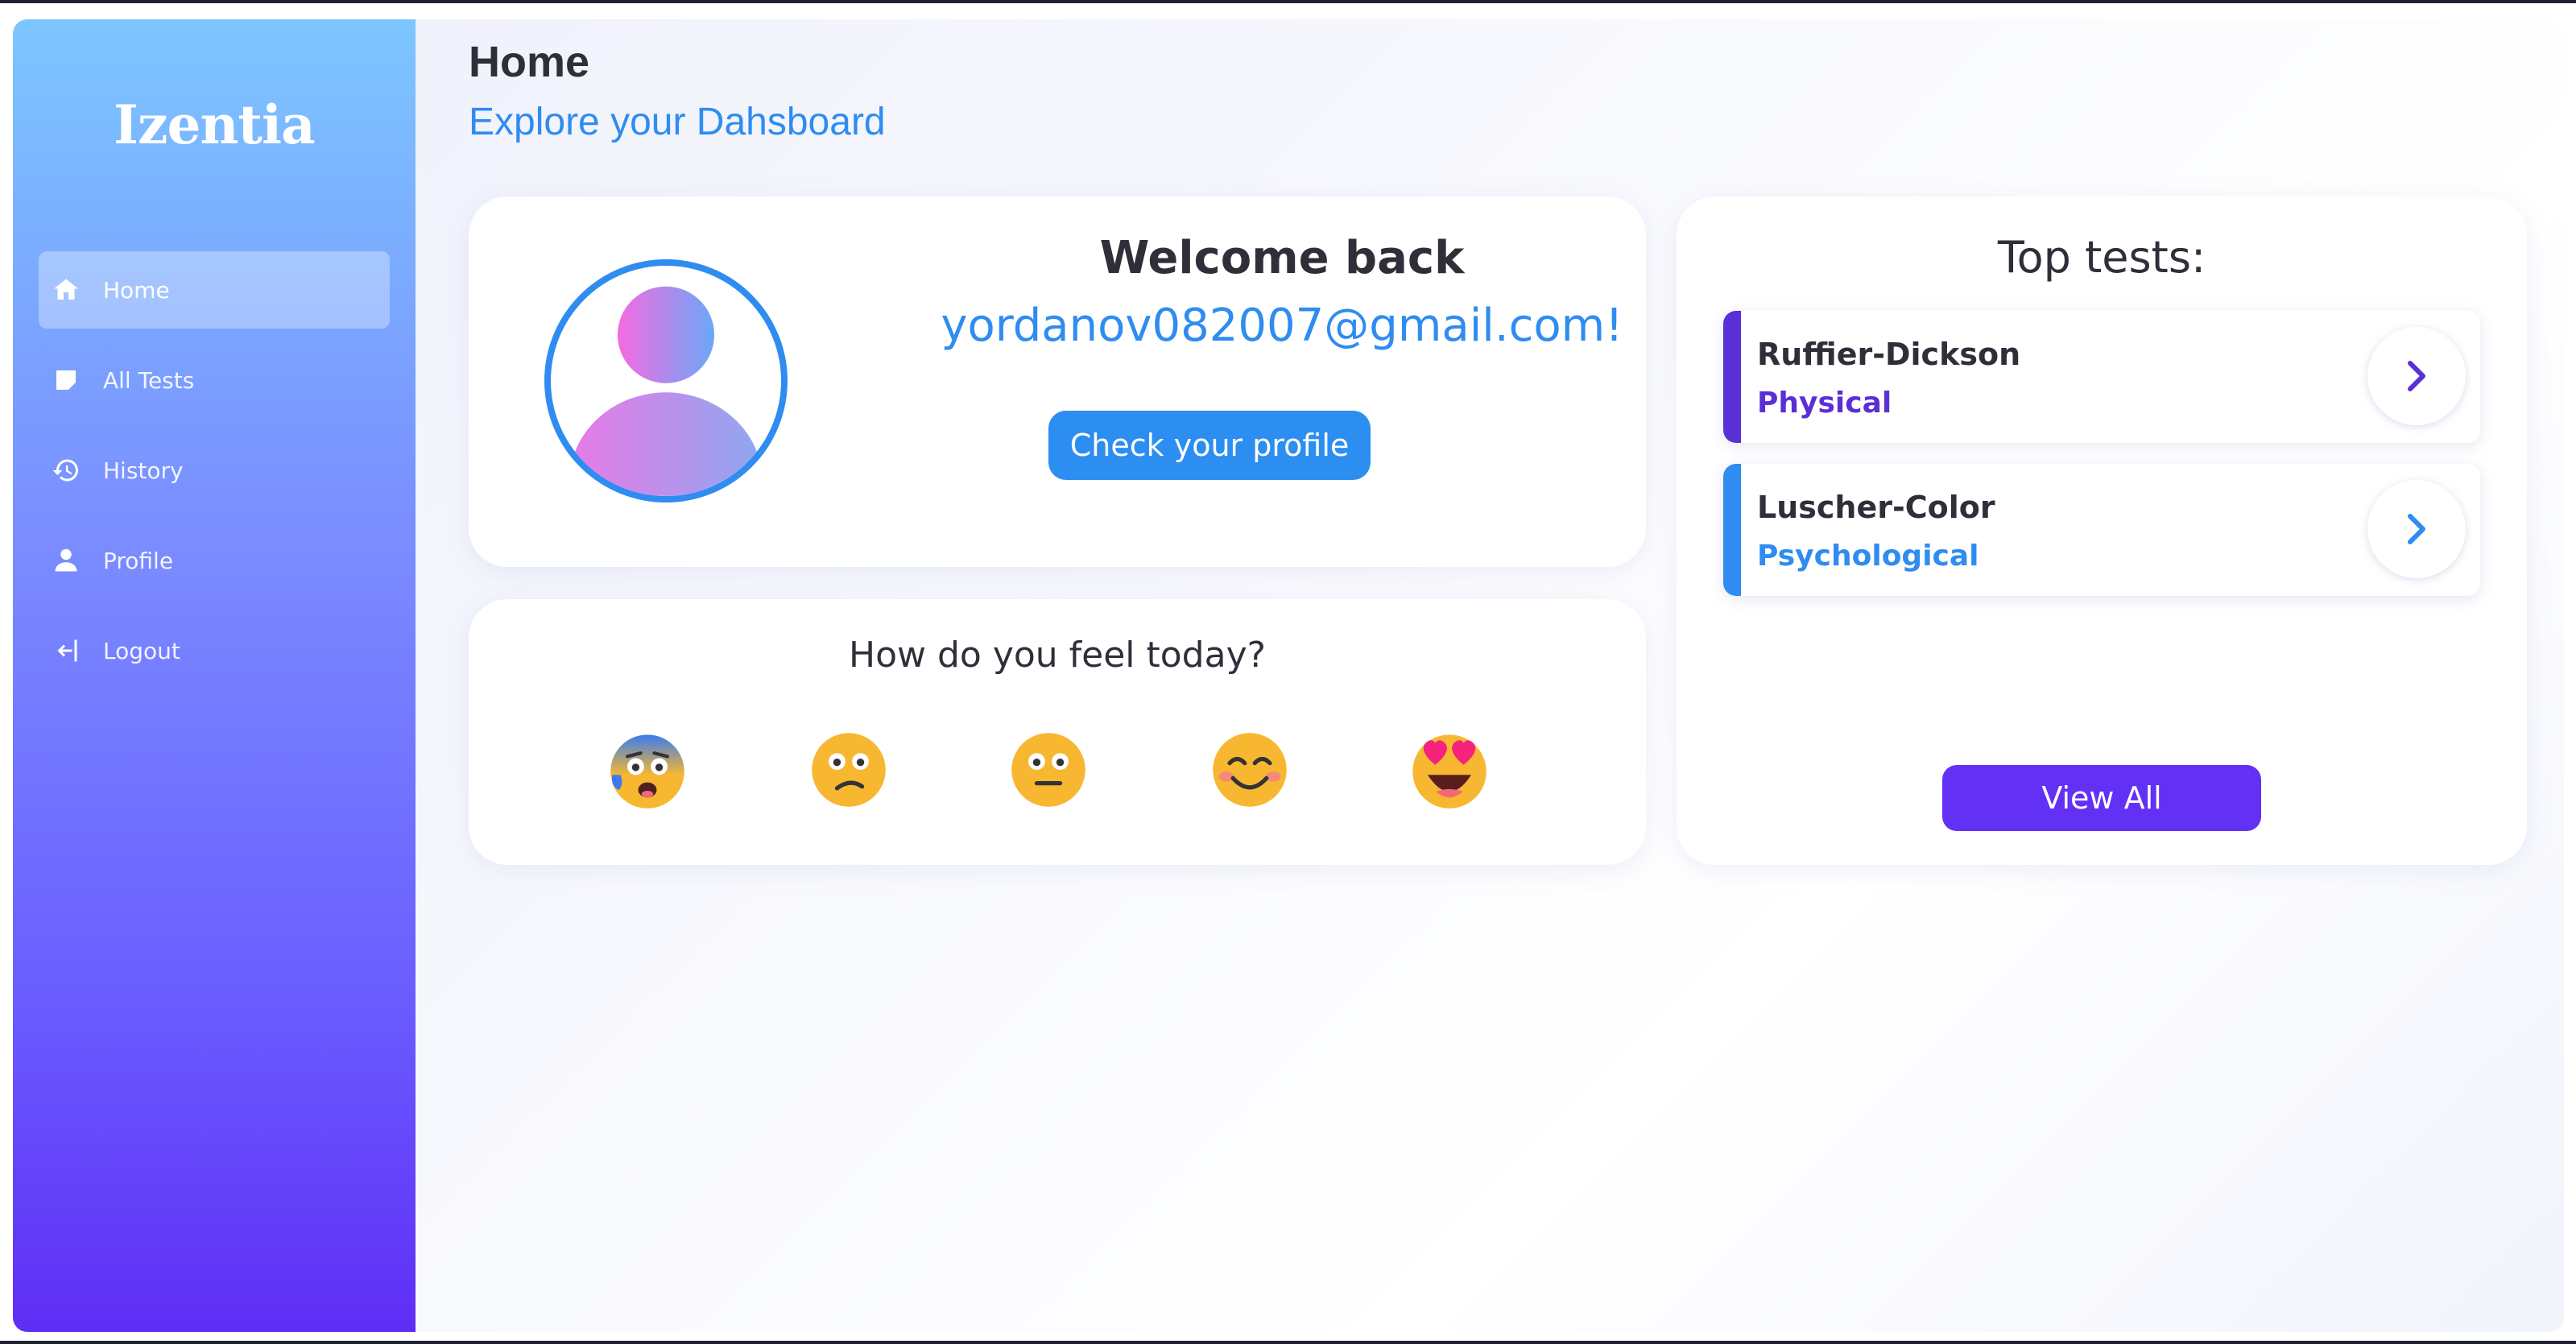 This screenshot has height=1344, width=2576. Describe the element at coordinates (138, 560) in the screenshot. I see `sidebar-item-label: Profile` at that location.